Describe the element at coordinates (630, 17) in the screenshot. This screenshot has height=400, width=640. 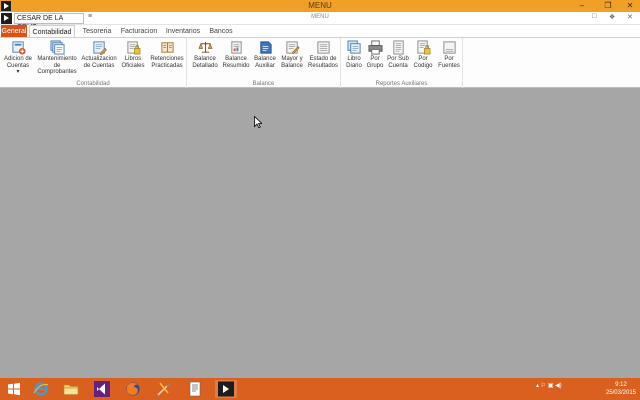
I see `close-document-icon: ✕` at that location.